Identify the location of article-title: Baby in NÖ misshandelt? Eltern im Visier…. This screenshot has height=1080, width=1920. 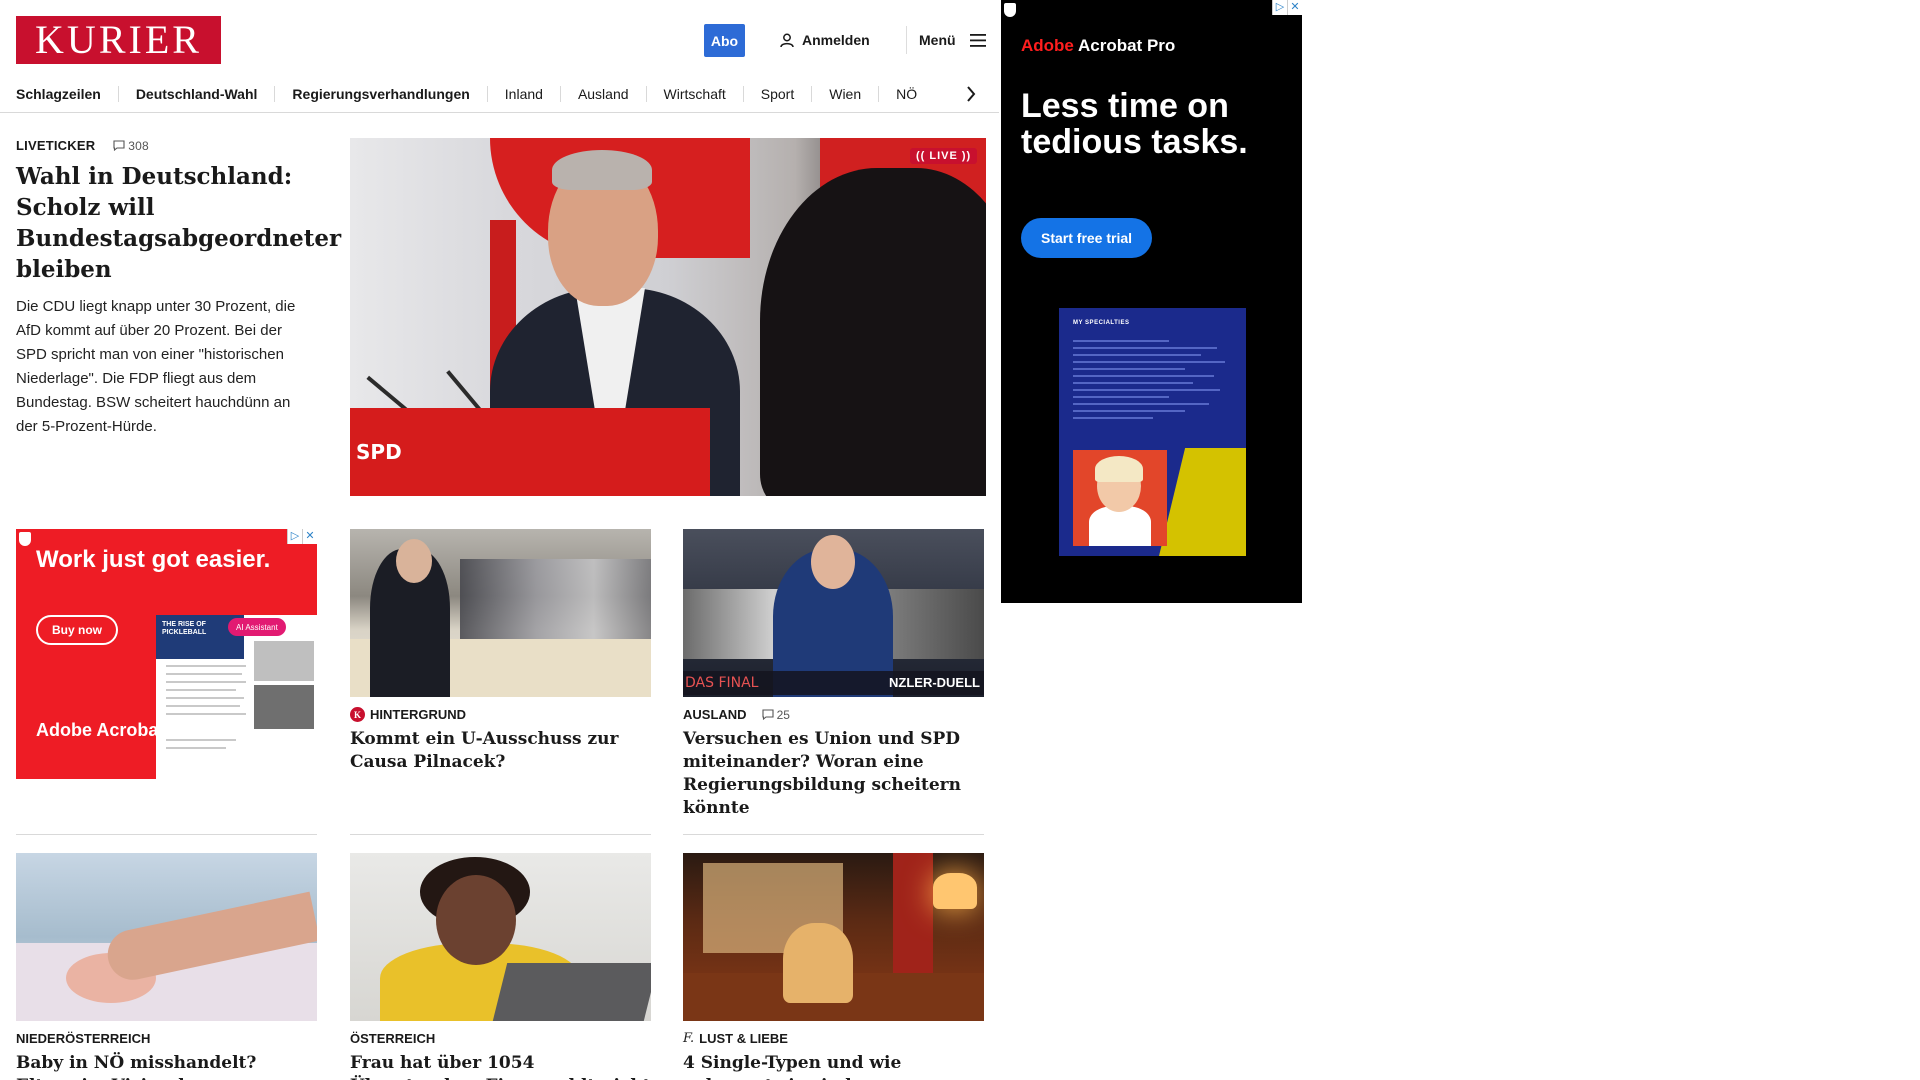
(166, 1066).